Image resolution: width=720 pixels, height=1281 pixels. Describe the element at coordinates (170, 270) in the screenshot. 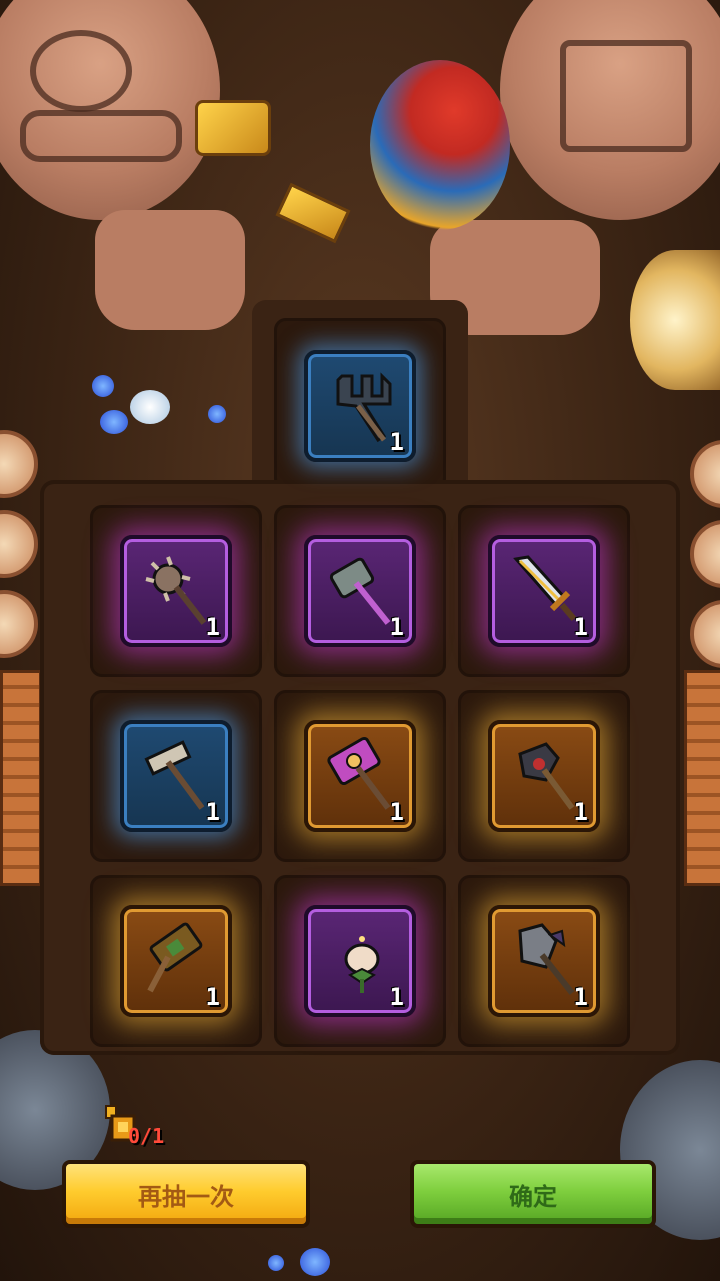

I see `left-hand-decoration` at that location.